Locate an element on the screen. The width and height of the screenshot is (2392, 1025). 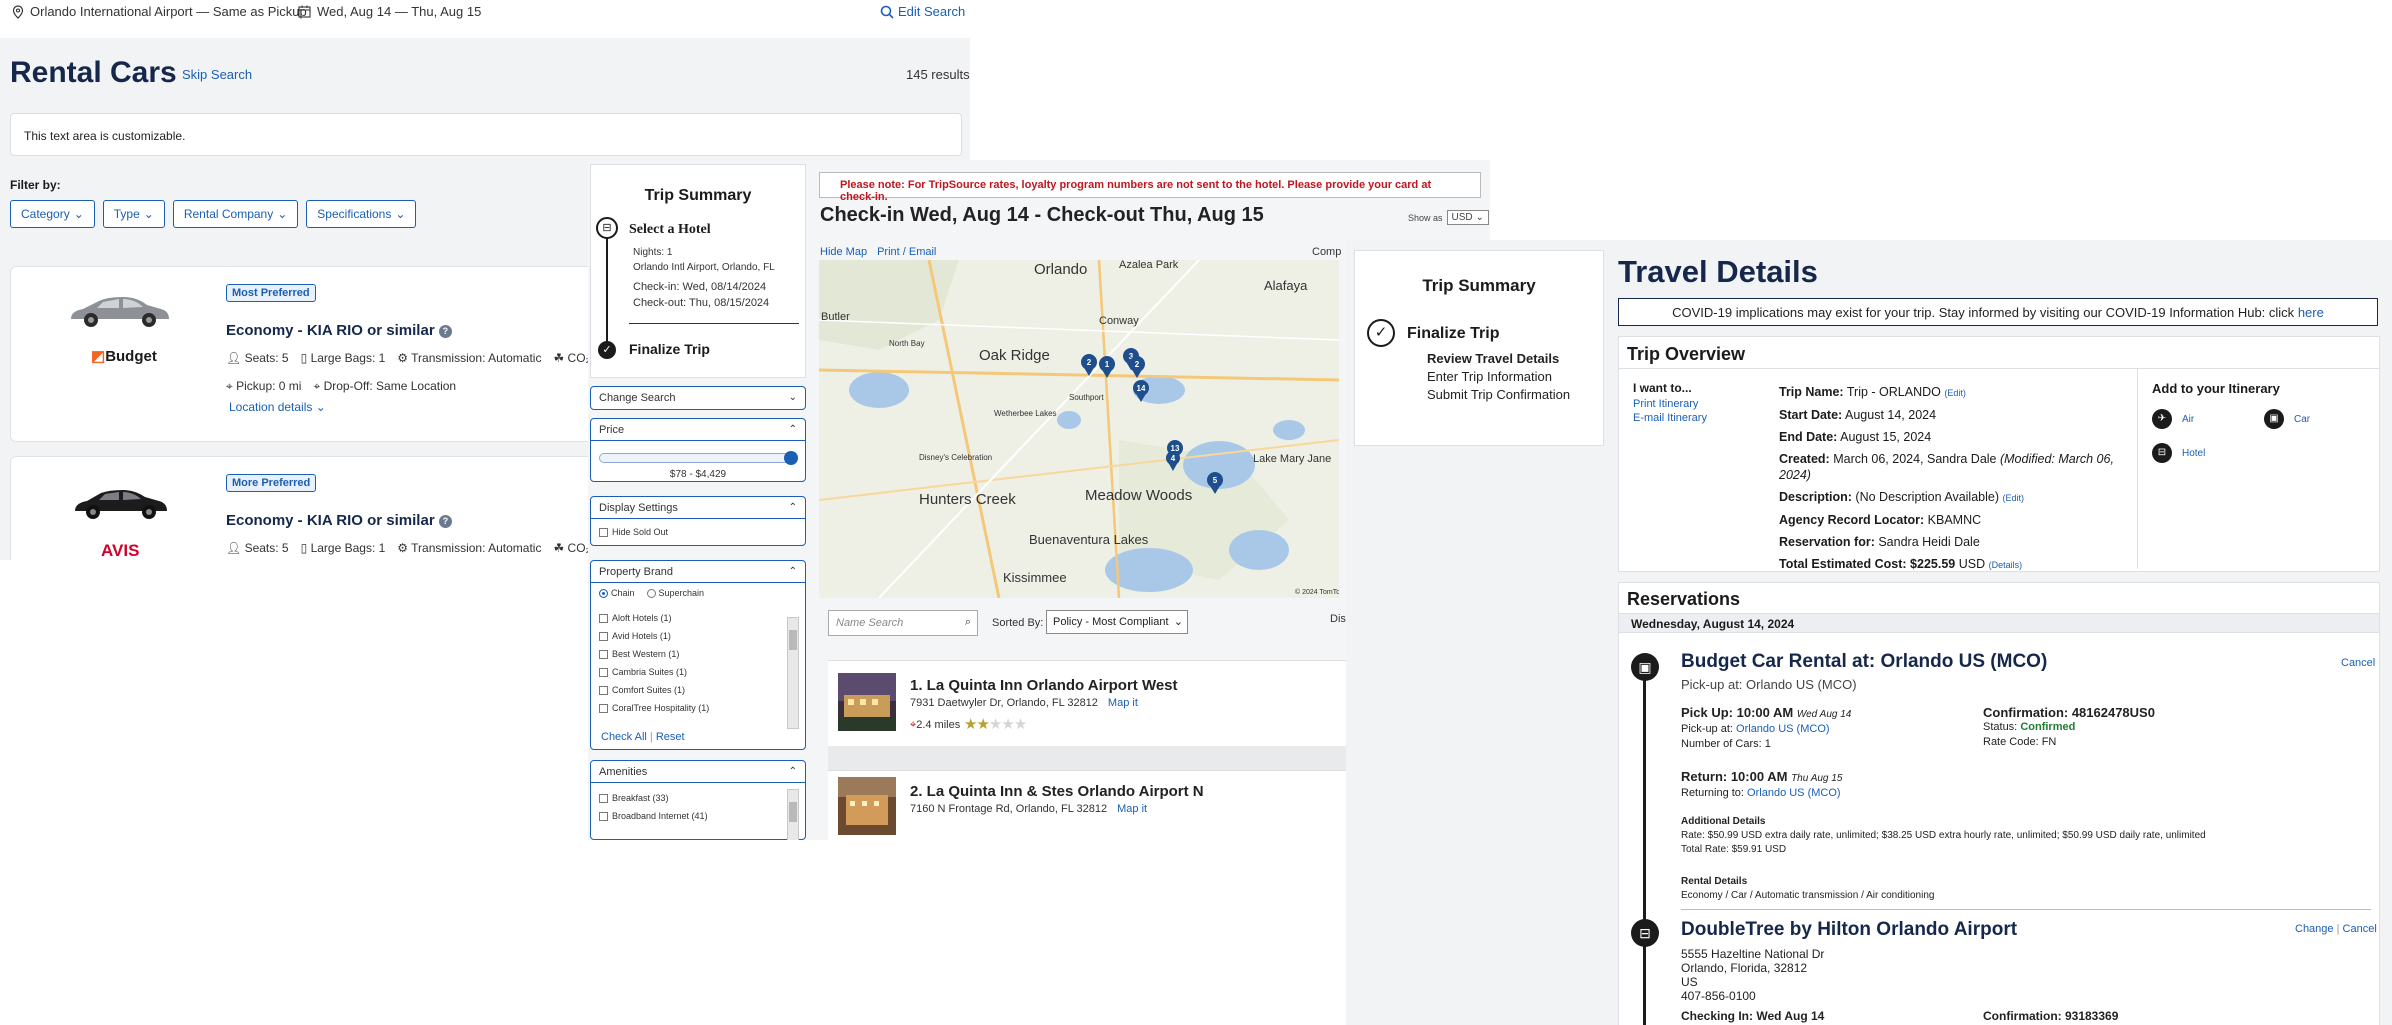
hide-map-link: Hide Map is located at coordinates (843, 252).